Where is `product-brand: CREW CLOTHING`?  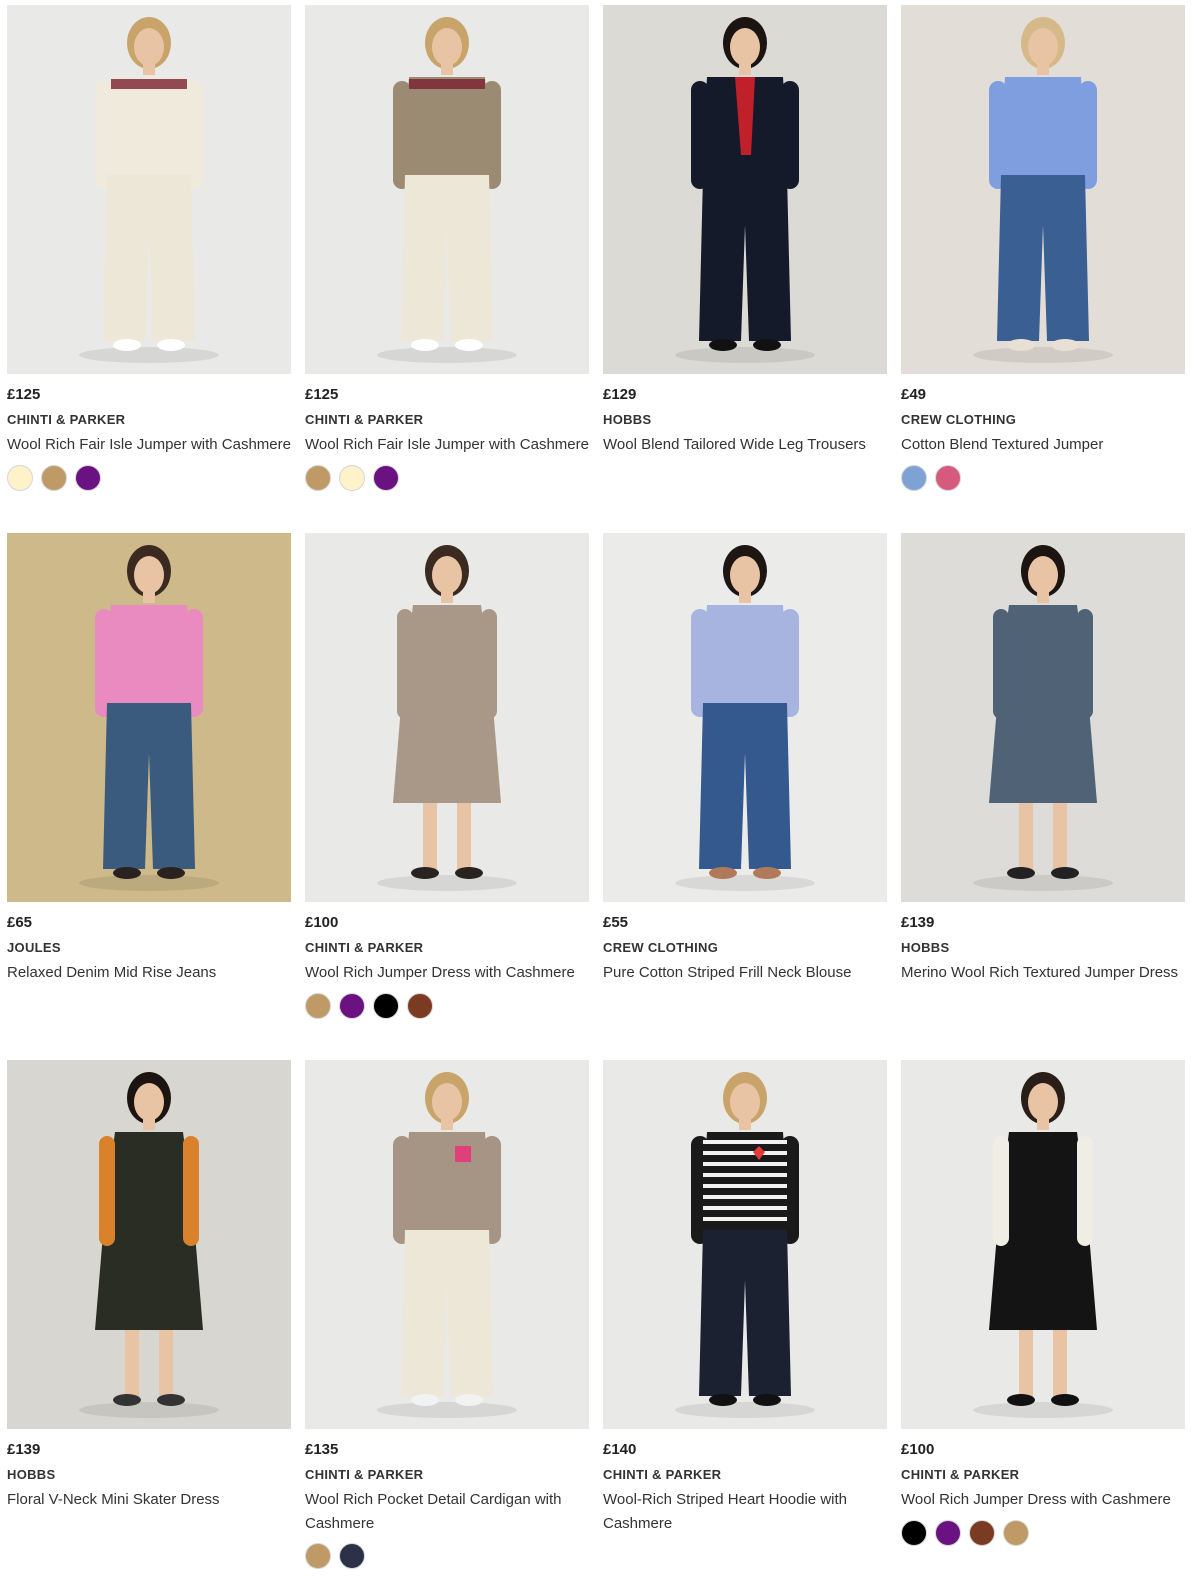
product-brand: CREW CLOTHING is located at coordinates (959, 419).